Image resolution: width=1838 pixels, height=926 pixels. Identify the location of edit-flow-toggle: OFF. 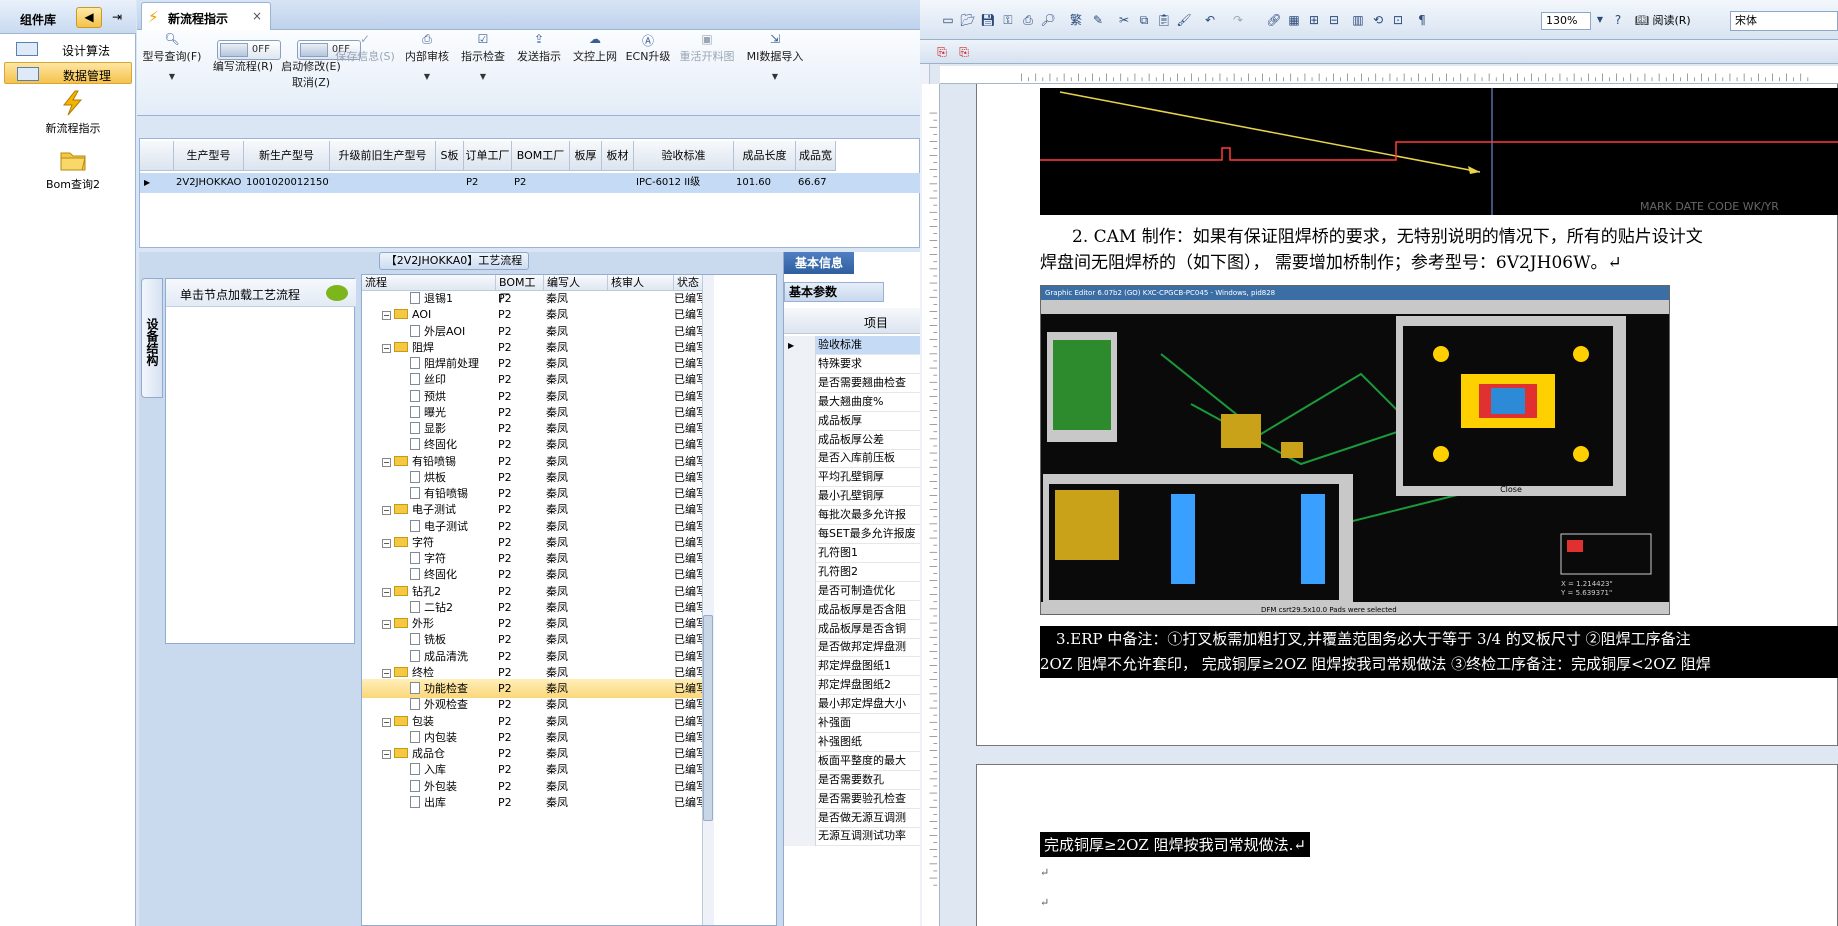
(249, 50).